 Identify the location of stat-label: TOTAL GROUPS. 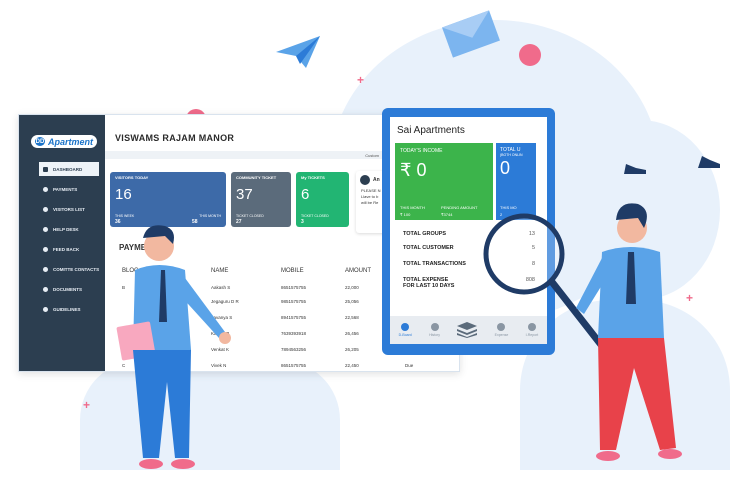
(425, 234).